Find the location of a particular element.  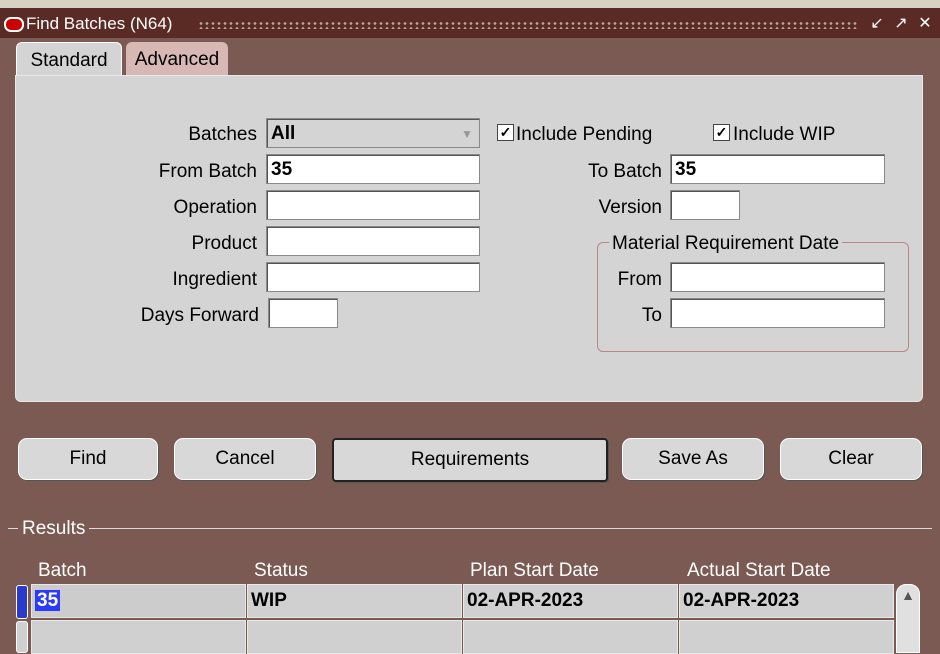

table-cell-plan-start-date: 02-APR-2023 is located at coordinates (570, 601).